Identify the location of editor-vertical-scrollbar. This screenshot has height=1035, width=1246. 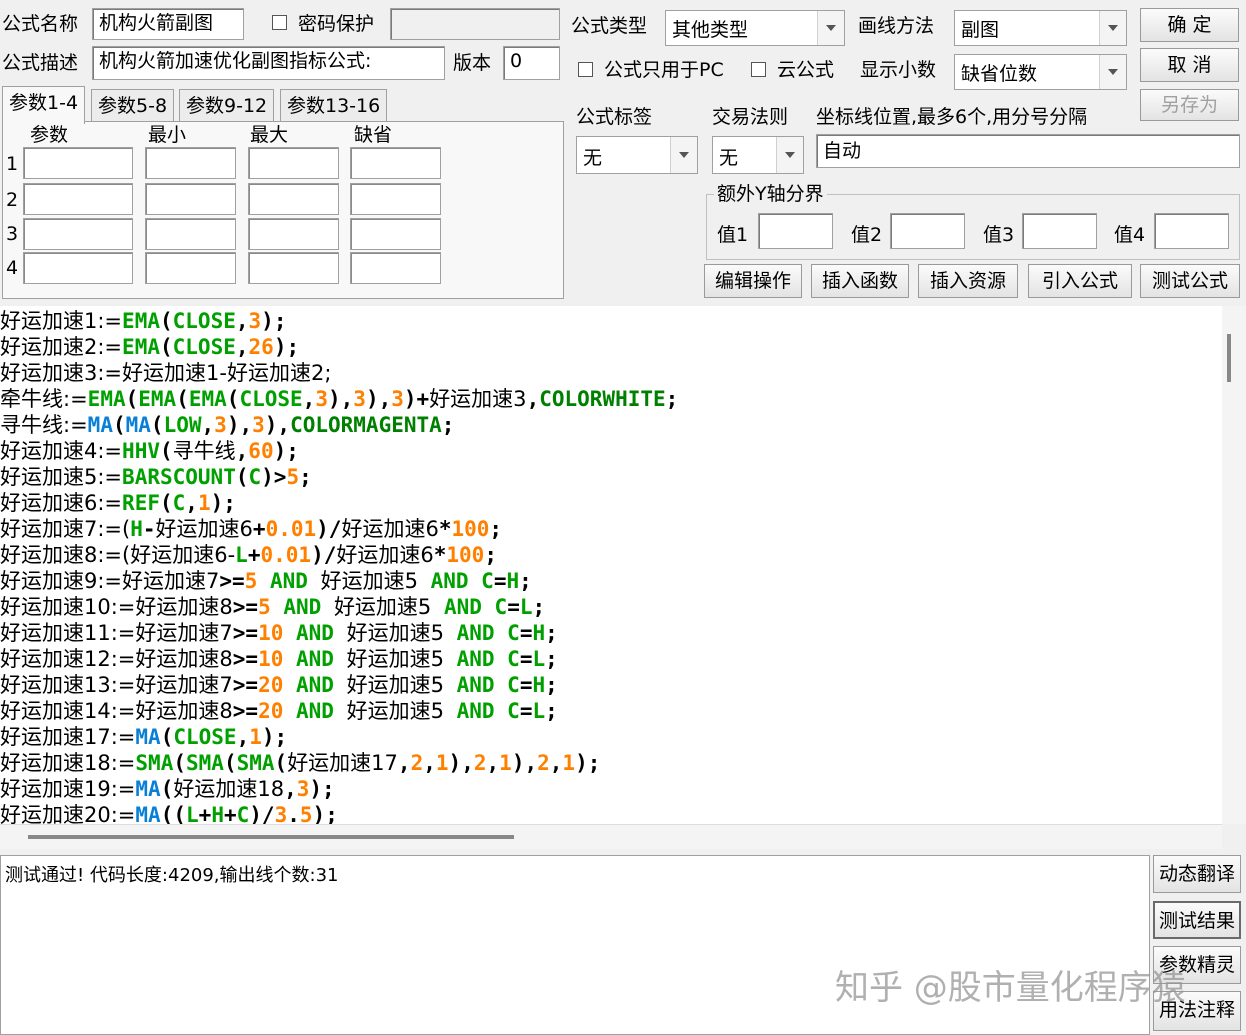
(1234, 565).